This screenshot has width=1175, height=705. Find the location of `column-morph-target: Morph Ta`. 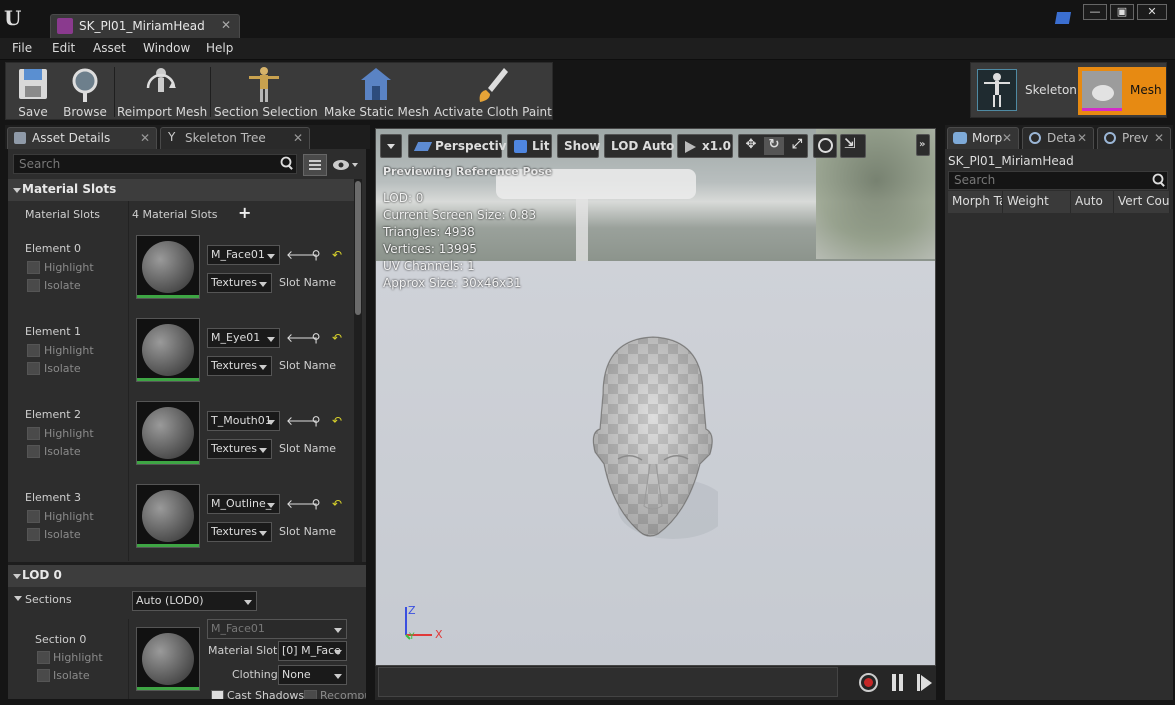

column-morph-target: Morph Ta is located at coordinates (975, 202).